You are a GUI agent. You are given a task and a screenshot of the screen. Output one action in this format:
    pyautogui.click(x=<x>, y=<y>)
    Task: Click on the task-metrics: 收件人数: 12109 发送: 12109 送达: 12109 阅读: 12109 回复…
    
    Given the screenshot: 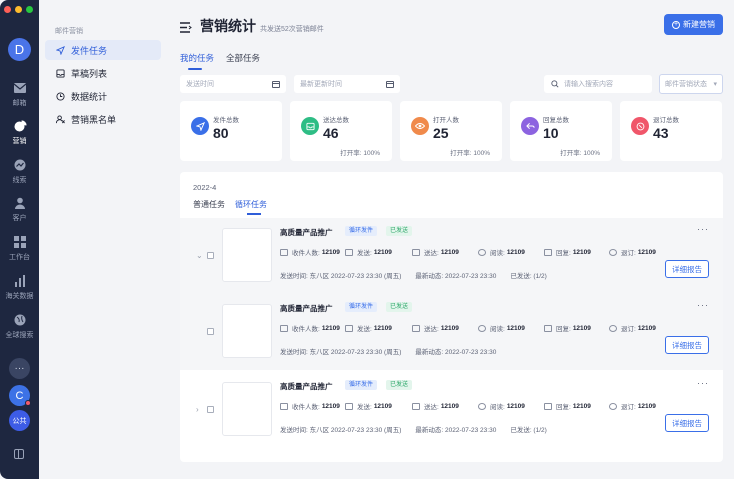 What is the action you would take?
    pyautogui.click(x=468, y=252)
    